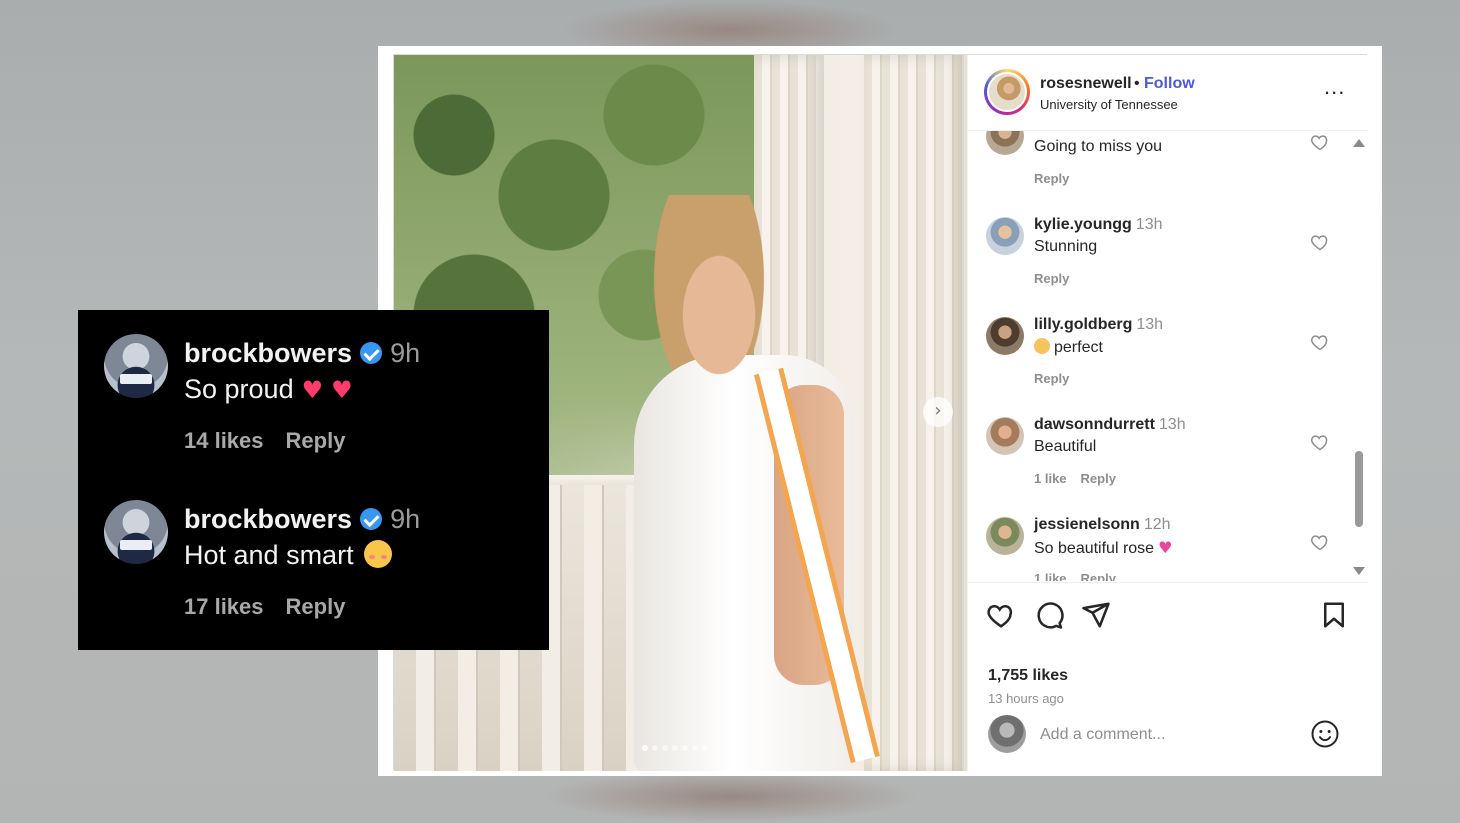 The height and width of the screenshot is (823, 1460). I want to click on overlay-likes: 17 likes, so click(224, 606).